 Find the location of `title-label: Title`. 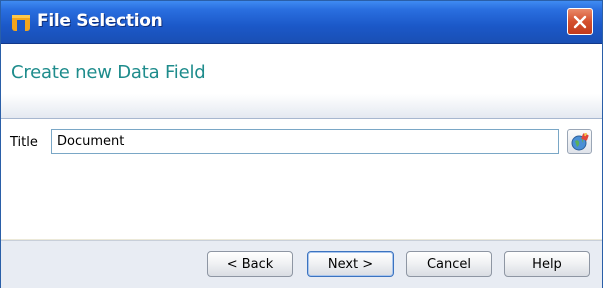

title-label: Title is located at coordinates (24, 142).